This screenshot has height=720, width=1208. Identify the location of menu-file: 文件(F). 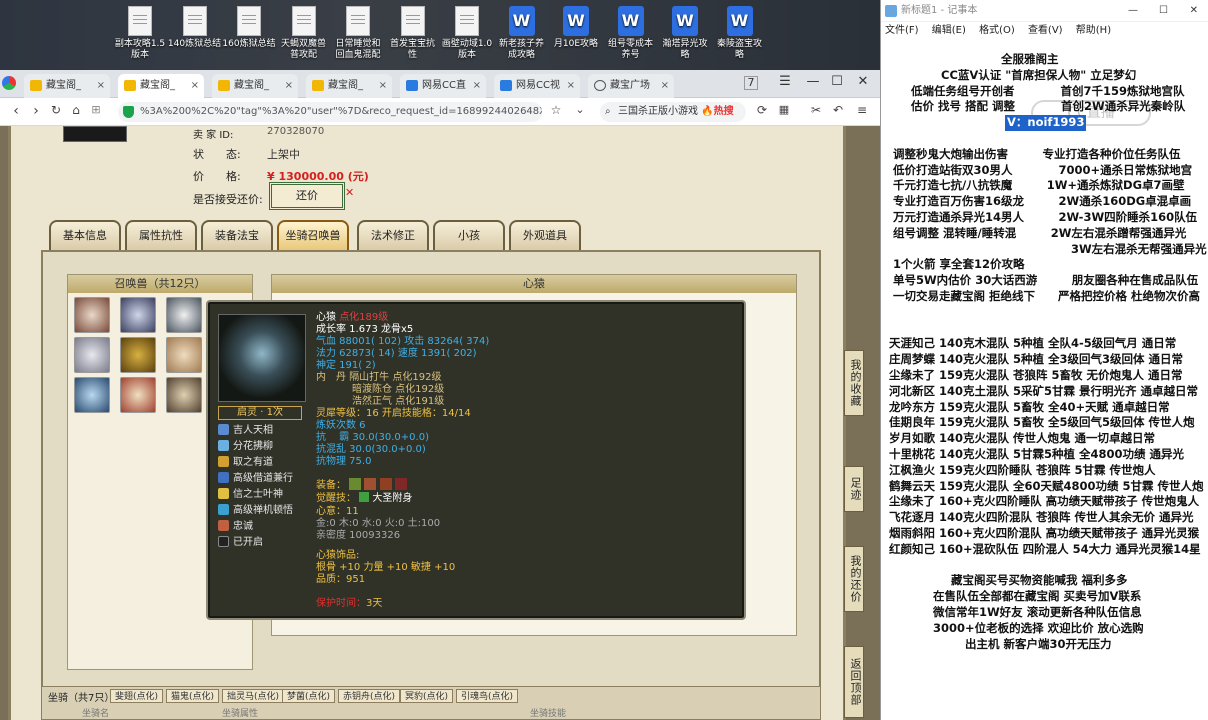
(902, 30).